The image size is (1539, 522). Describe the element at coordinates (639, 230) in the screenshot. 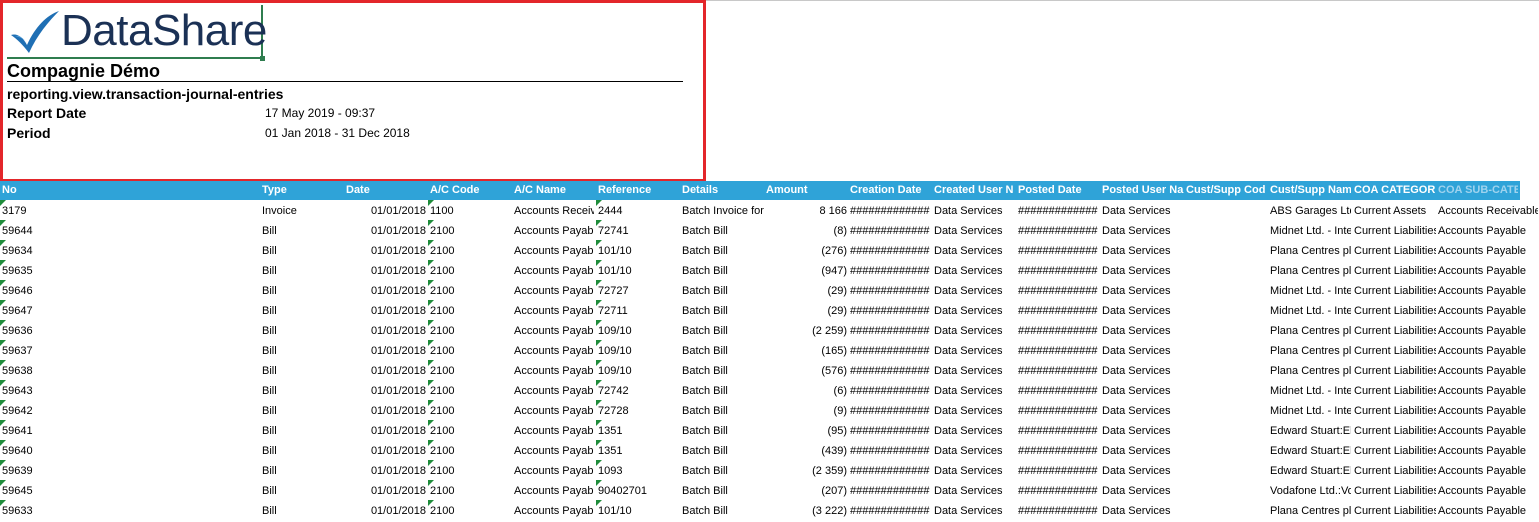

I see `cell-reference: 72741` at that location.